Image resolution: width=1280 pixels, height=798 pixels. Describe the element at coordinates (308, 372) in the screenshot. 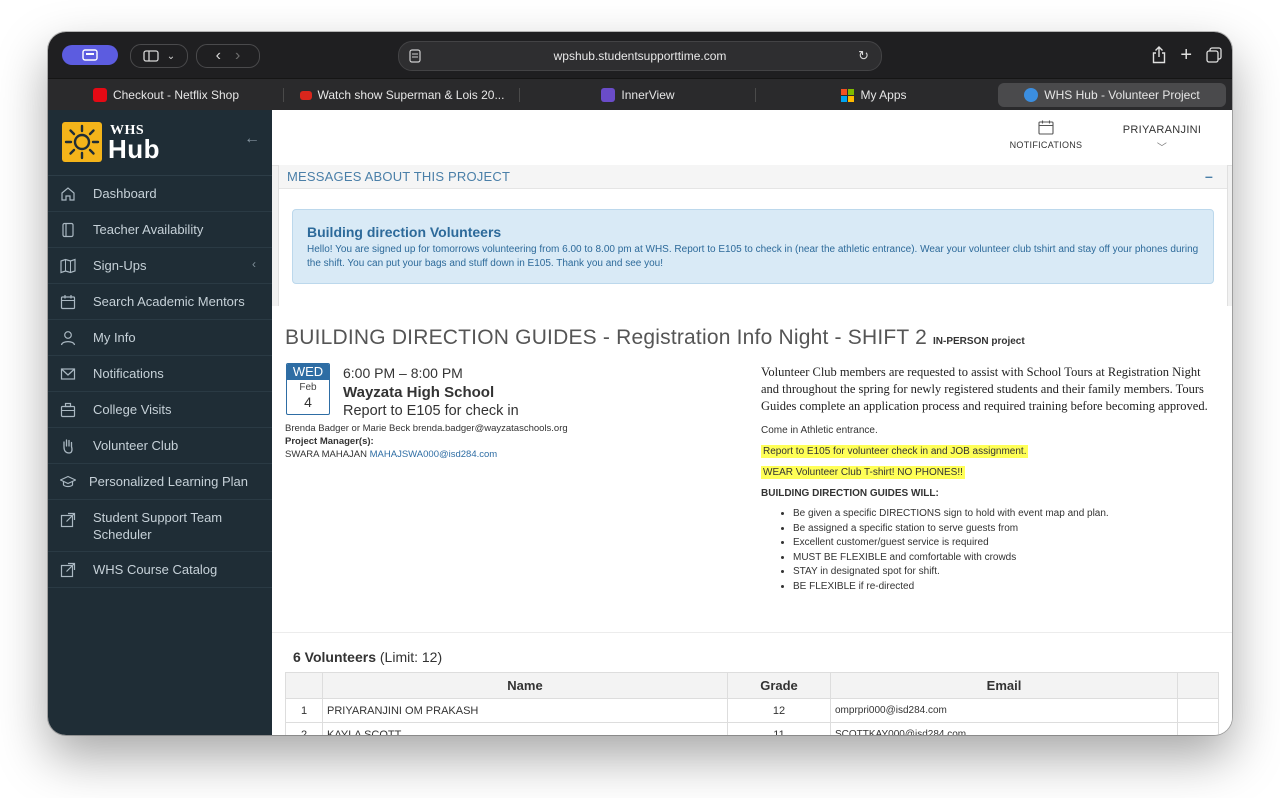

I see `date-weekday: WED` at that location.